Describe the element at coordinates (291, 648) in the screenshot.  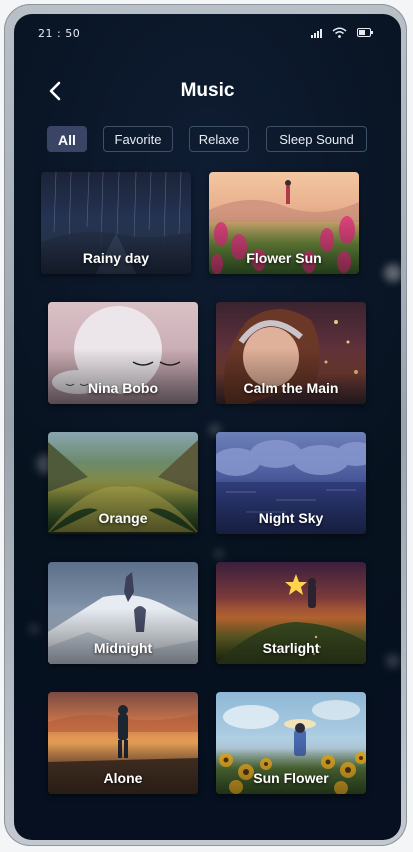
I see `track-title: Starlight` at that location.